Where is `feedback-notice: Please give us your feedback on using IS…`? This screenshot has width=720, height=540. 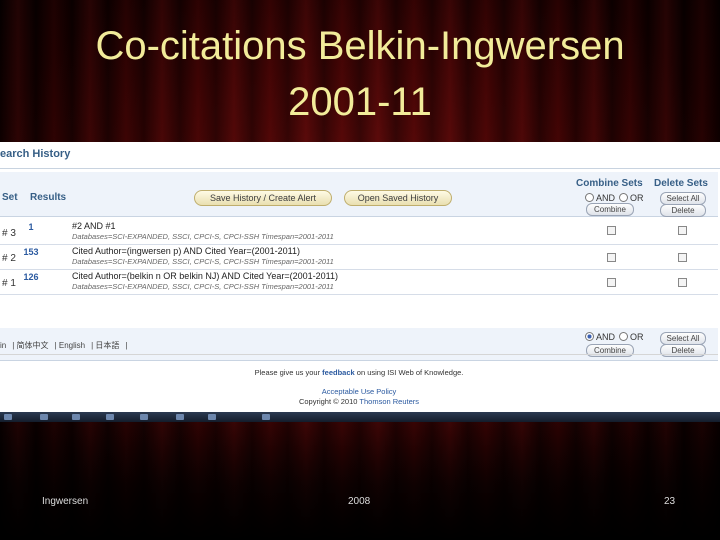 feedback-notice: Please give us your feedback on using IS… is located at coordinates (359, 372).